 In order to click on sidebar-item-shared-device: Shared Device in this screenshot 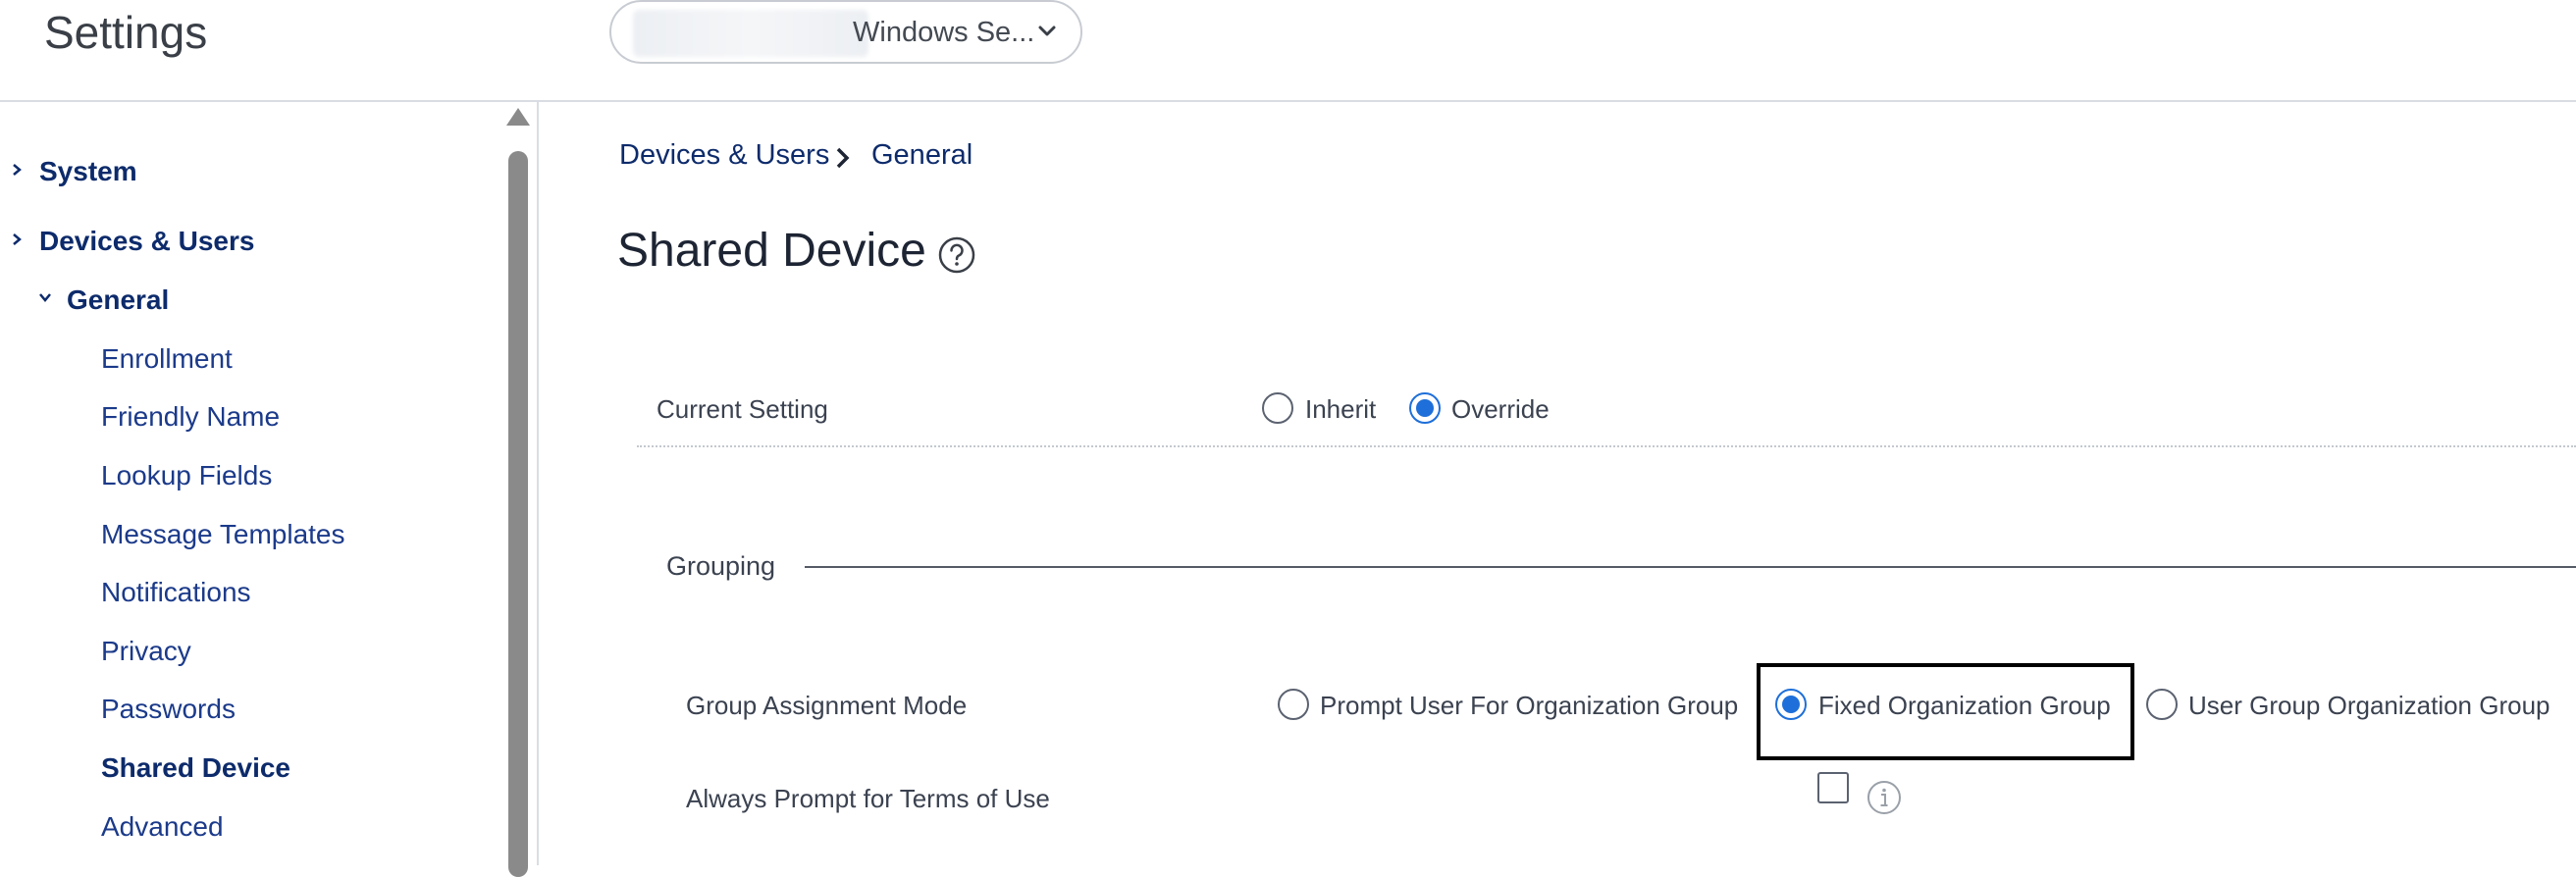, I will do `click(195, 768)`.